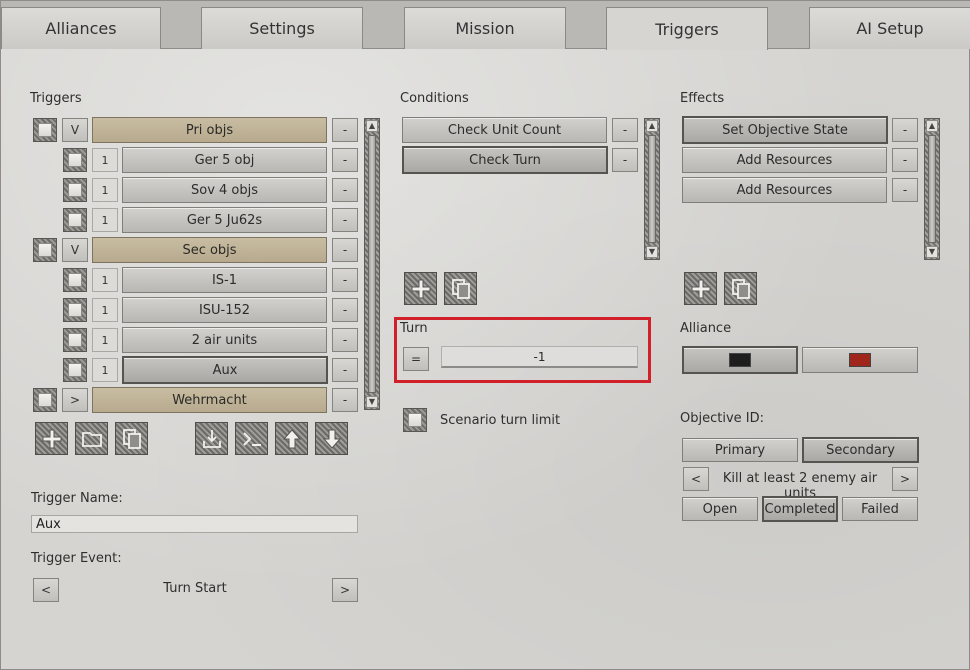 Image resolution: width=970 pixels, height=670 pixels. What do you see at coordinates (46, 590) in the screenshot?
I see `event-prev-button: <` at bounding box center [46, 590].